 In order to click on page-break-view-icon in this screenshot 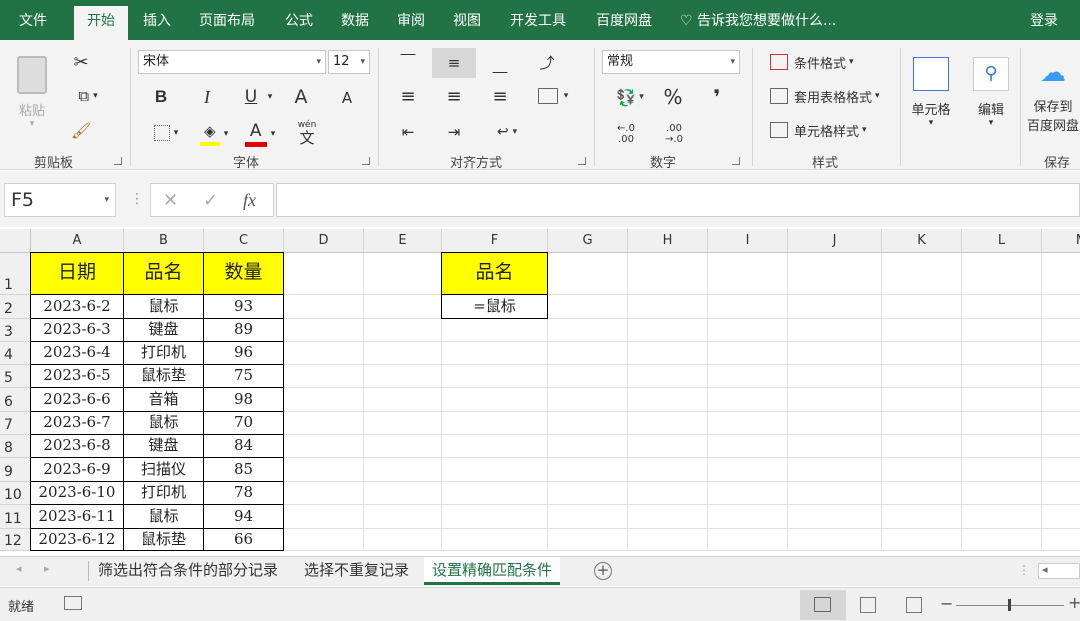, I will do `click(914, 605)`.